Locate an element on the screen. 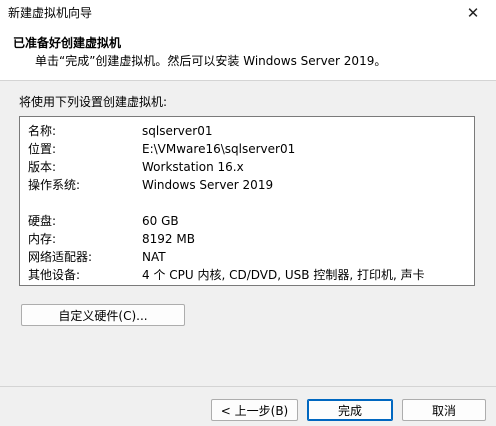  setting-row-disk: 硬盘: 60 GB is located at coordinates (103, 221).